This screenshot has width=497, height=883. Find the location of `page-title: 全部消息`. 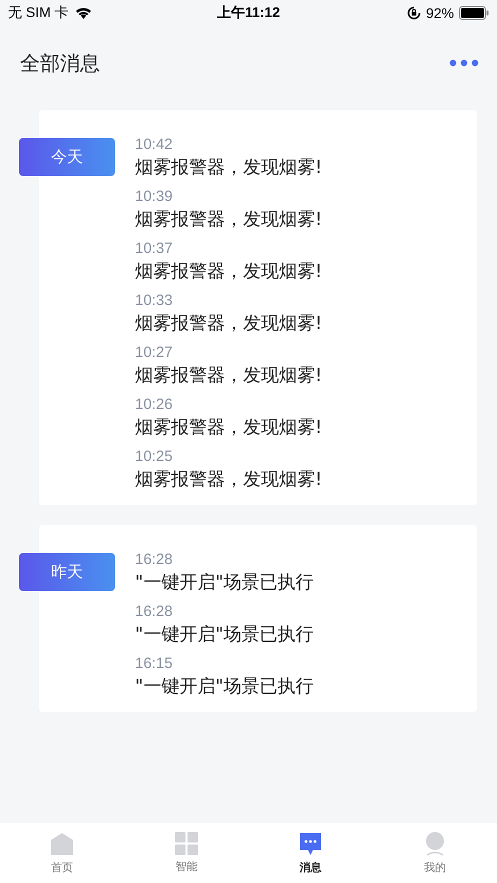

page-title: 全部消息 is located at coordinates (60, 63).